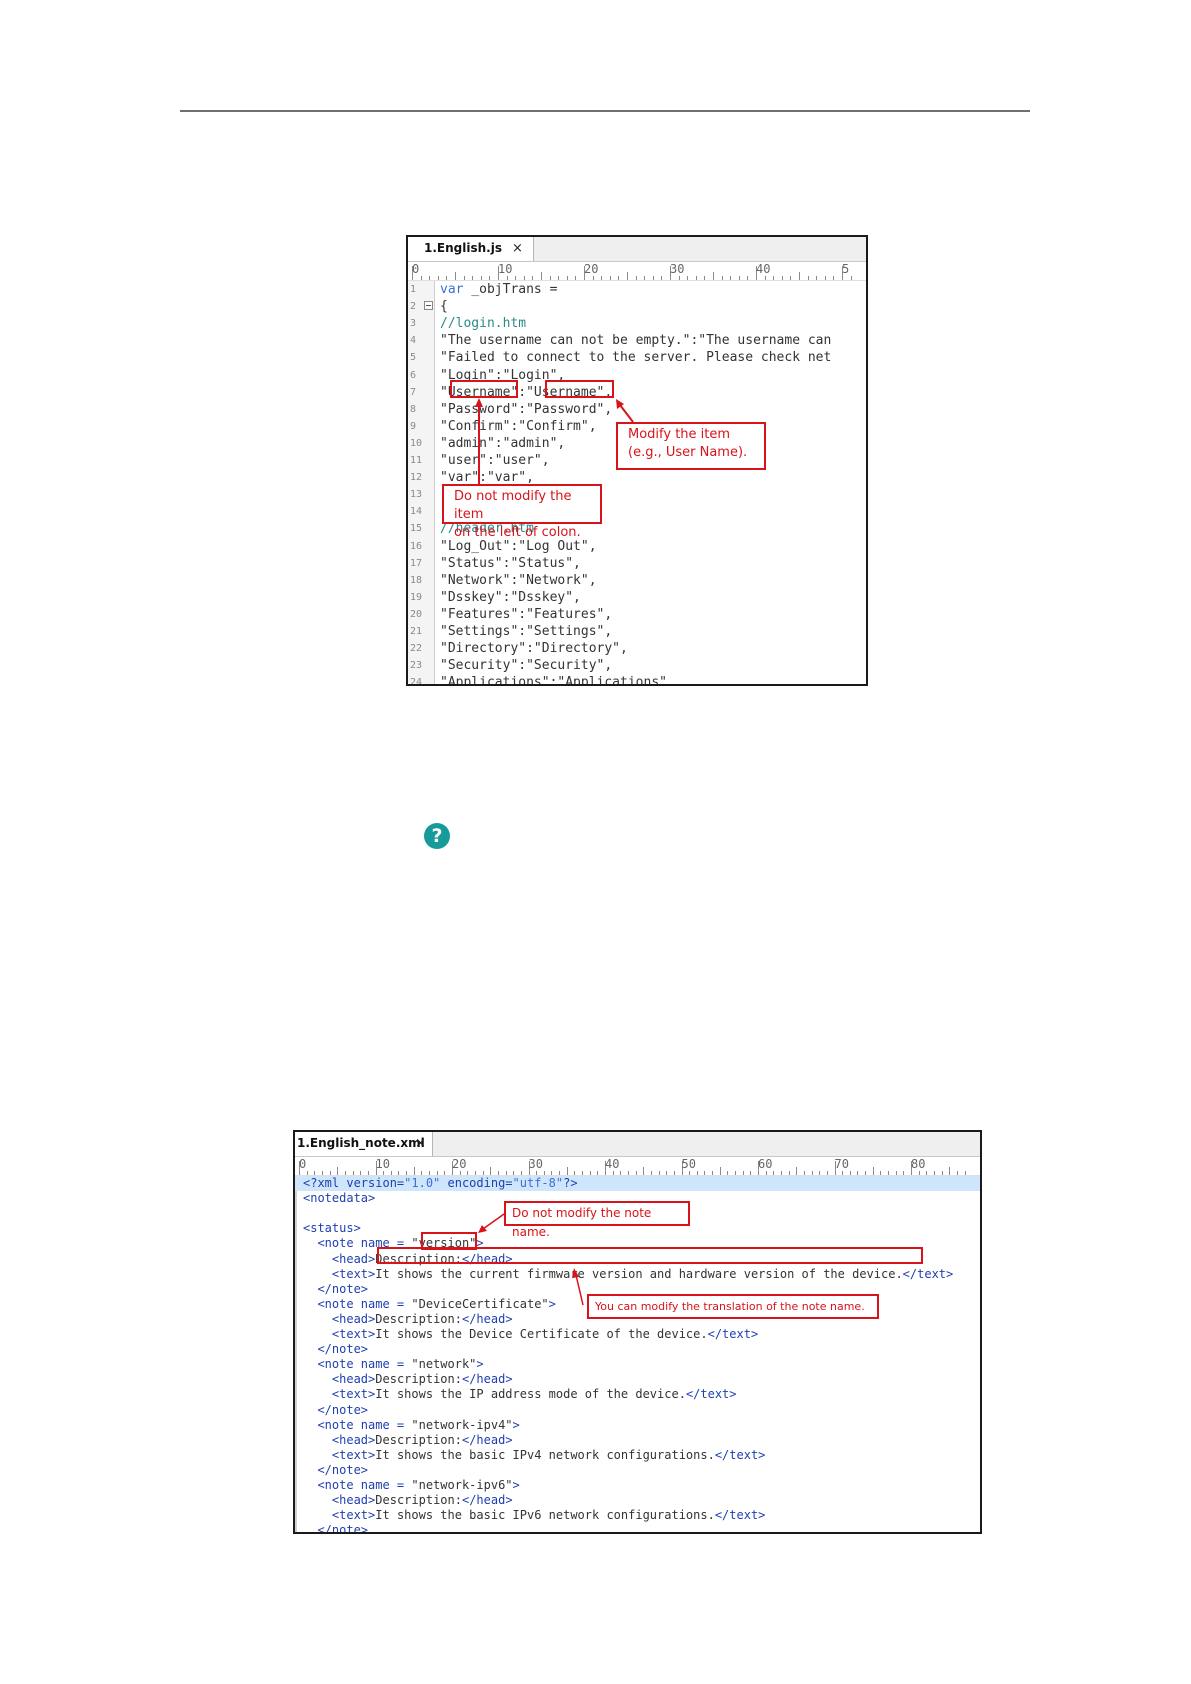  Describe the element at coordinates (605, 111) in the screenshot. I see `page-header-rule` at that location.